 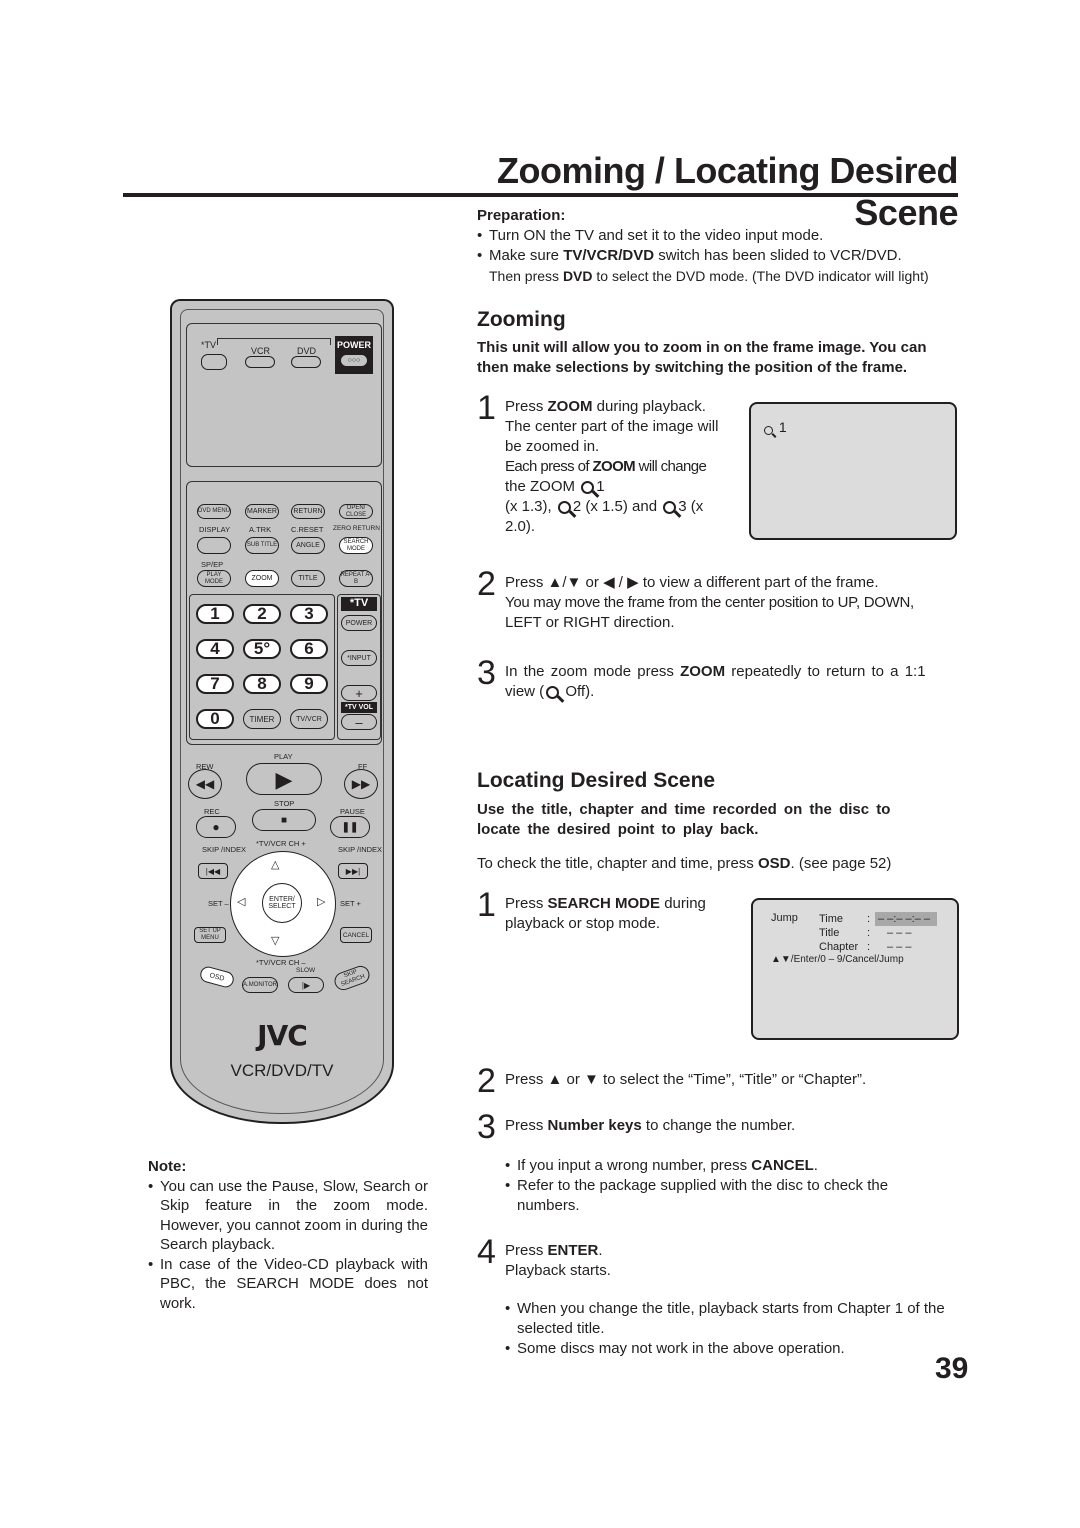 I want to click on a-trk-label: A.TRK, so click(x=260, y=529).